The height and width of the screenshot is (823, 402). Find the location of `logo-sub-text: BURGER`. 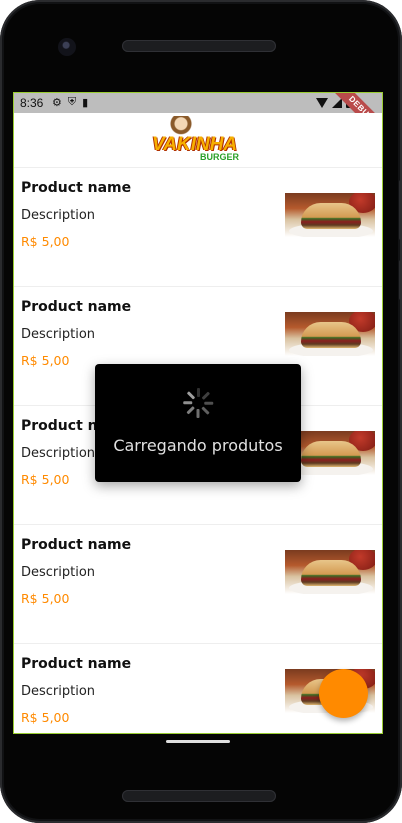

logo-sub-text: BURGER is located at coordinates (220, 157).